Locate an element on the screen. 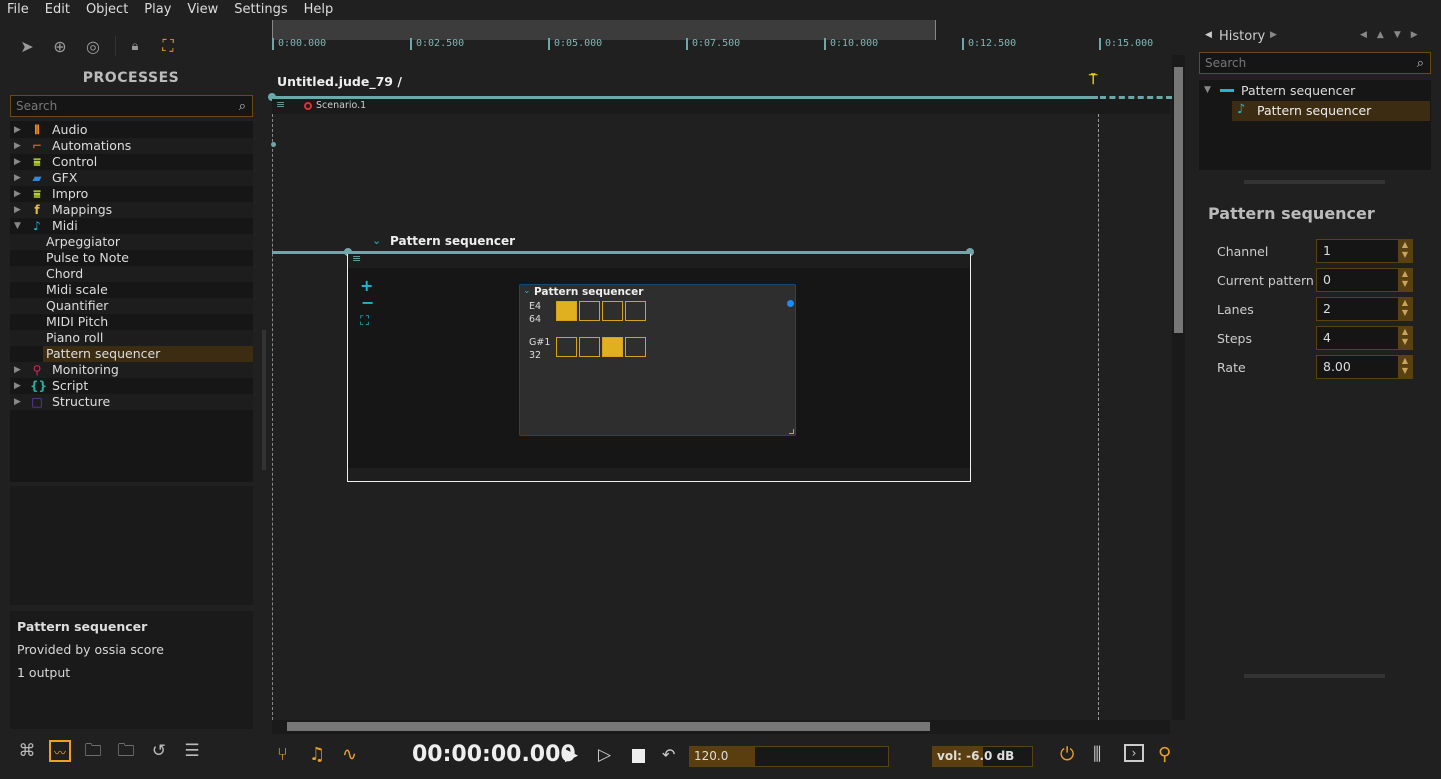 This screenshot has height=779, width=1441. console-icon: › is located at coordinates (1134, 753).